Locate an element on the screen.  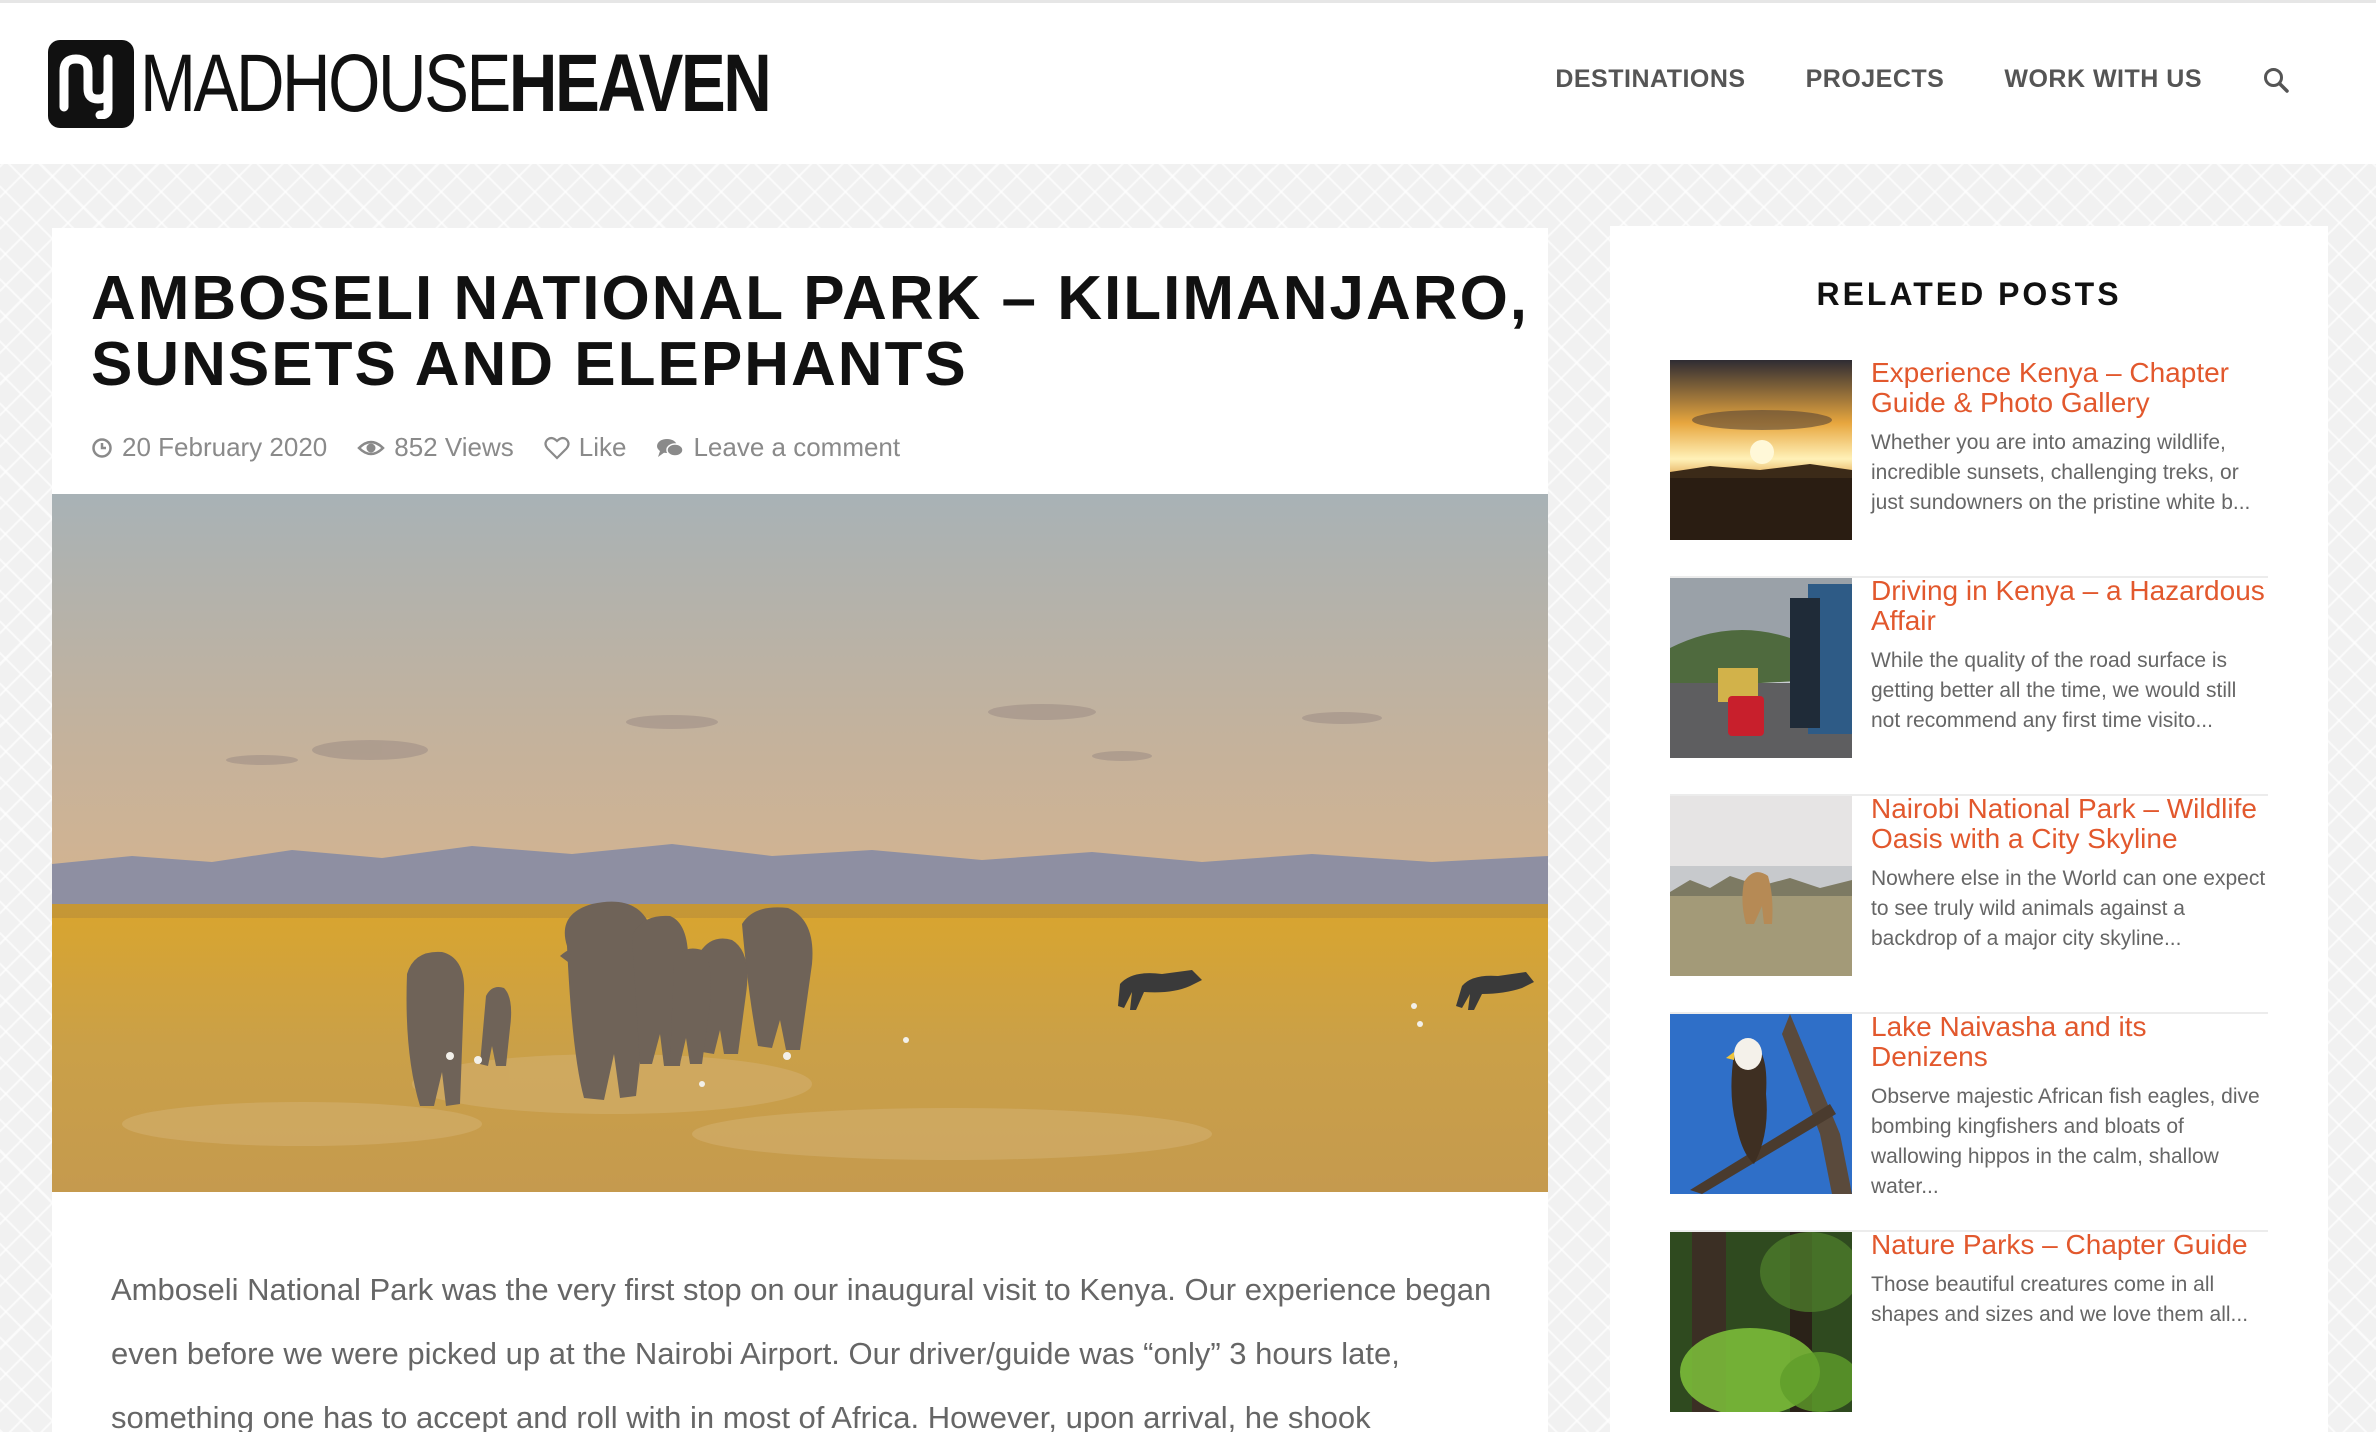
thumbnail-fish-eagle is located at coordinates (1761, 1104).